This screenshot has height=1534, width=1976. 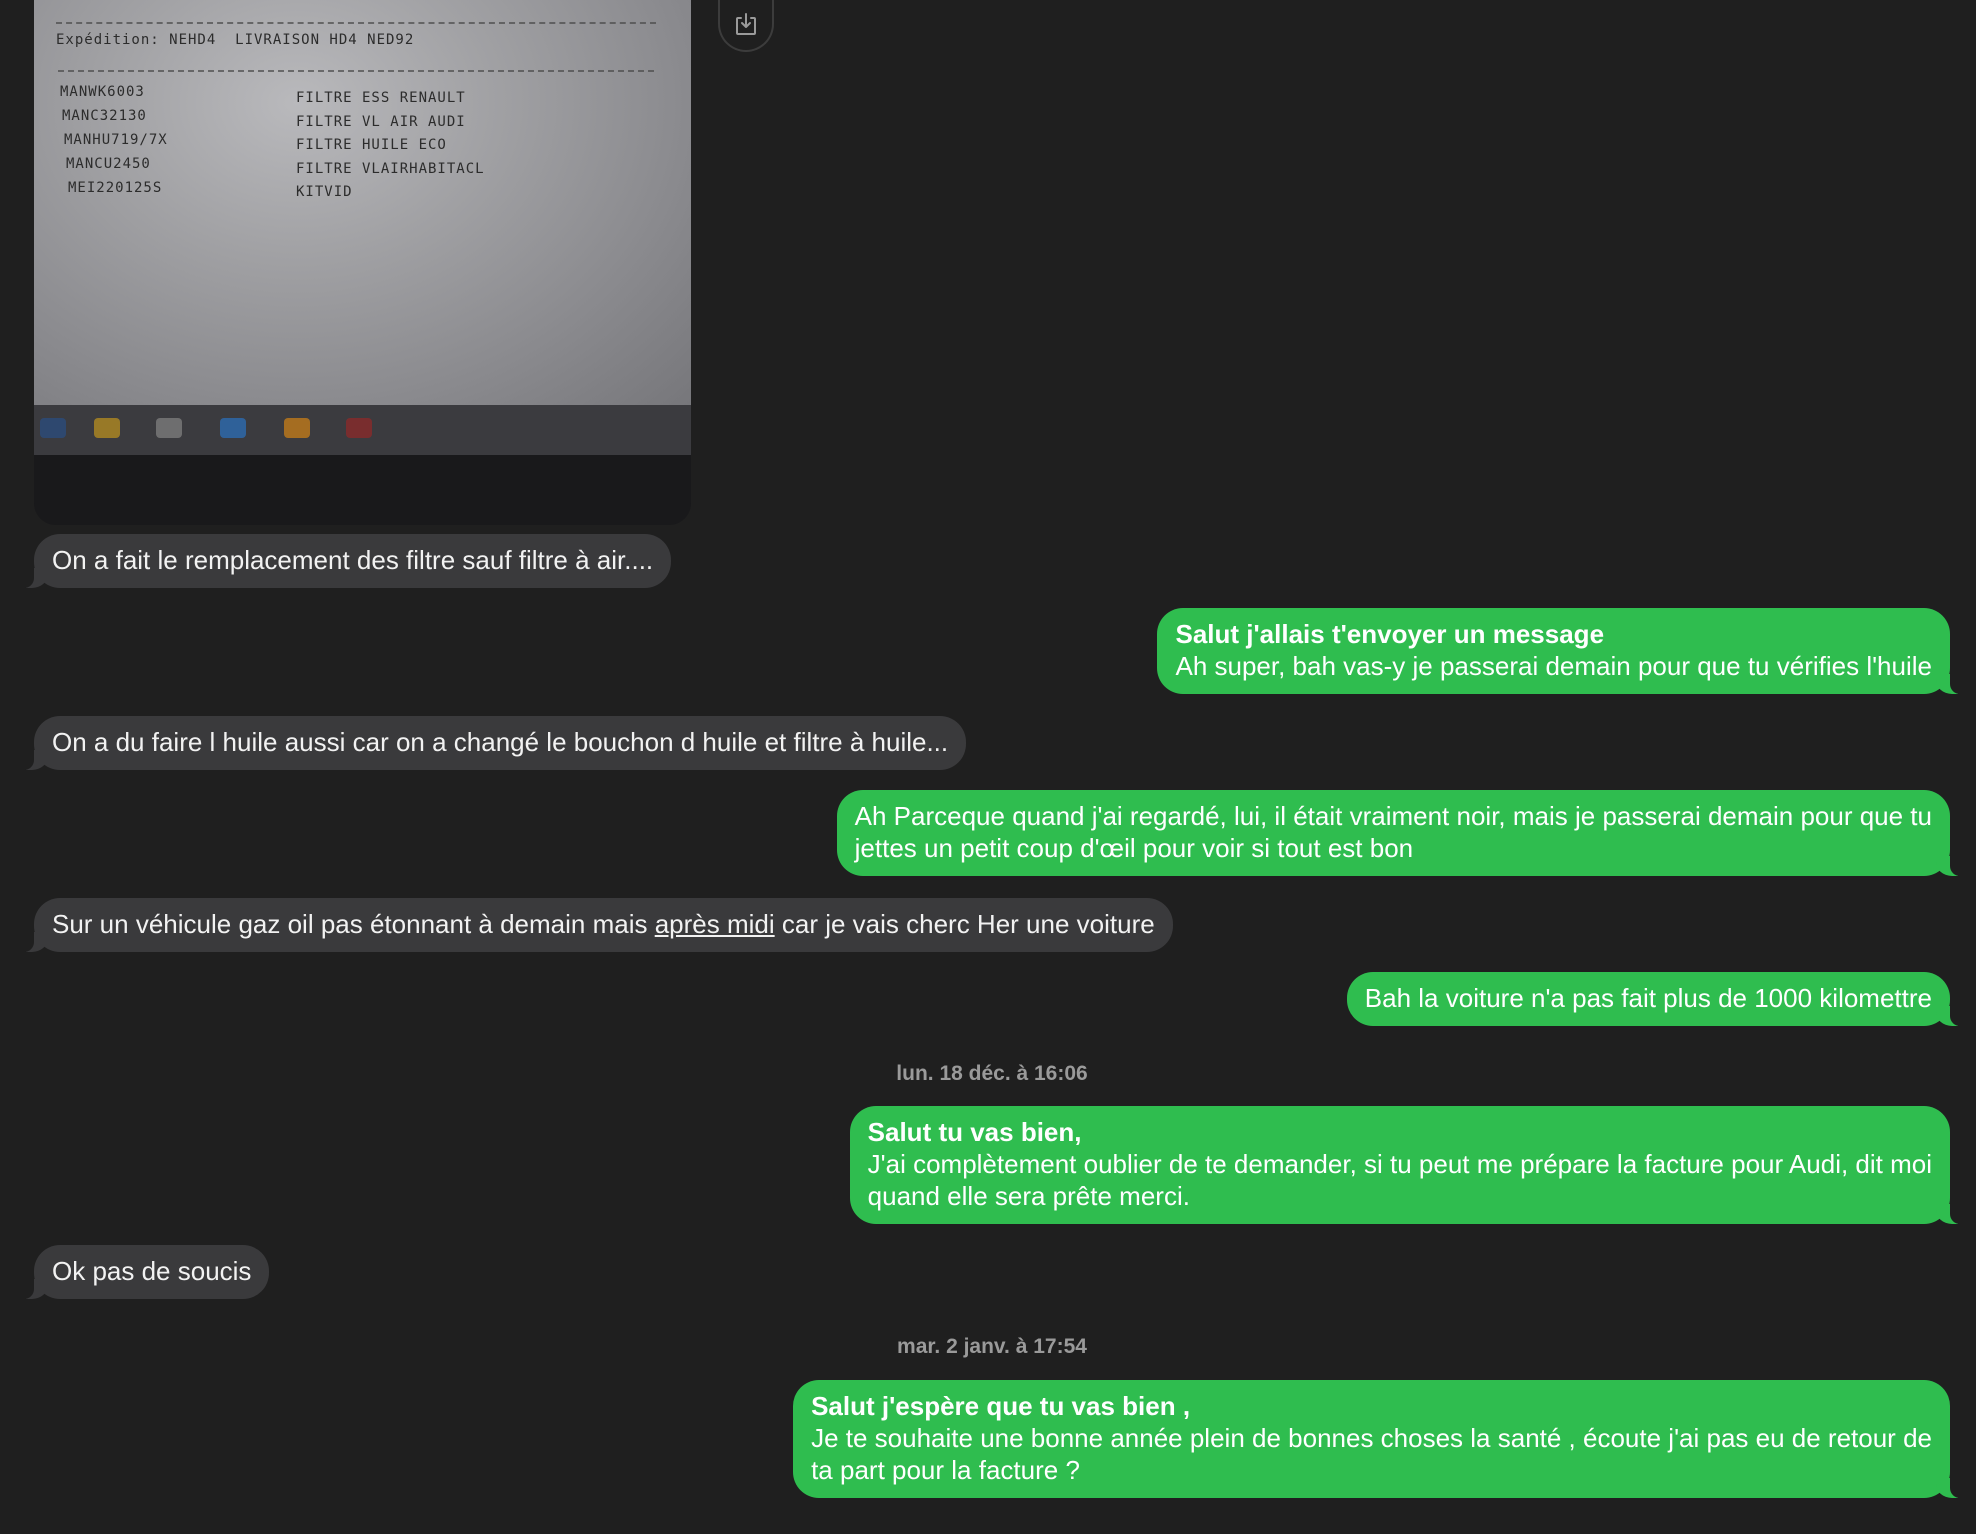 What do you see at coordinates (235, 40) in the screenshot?
I see `photo-header-text: Expédition: NEHD4 LIVRAISON HD4 NED92` at bounding box center [235, 40].